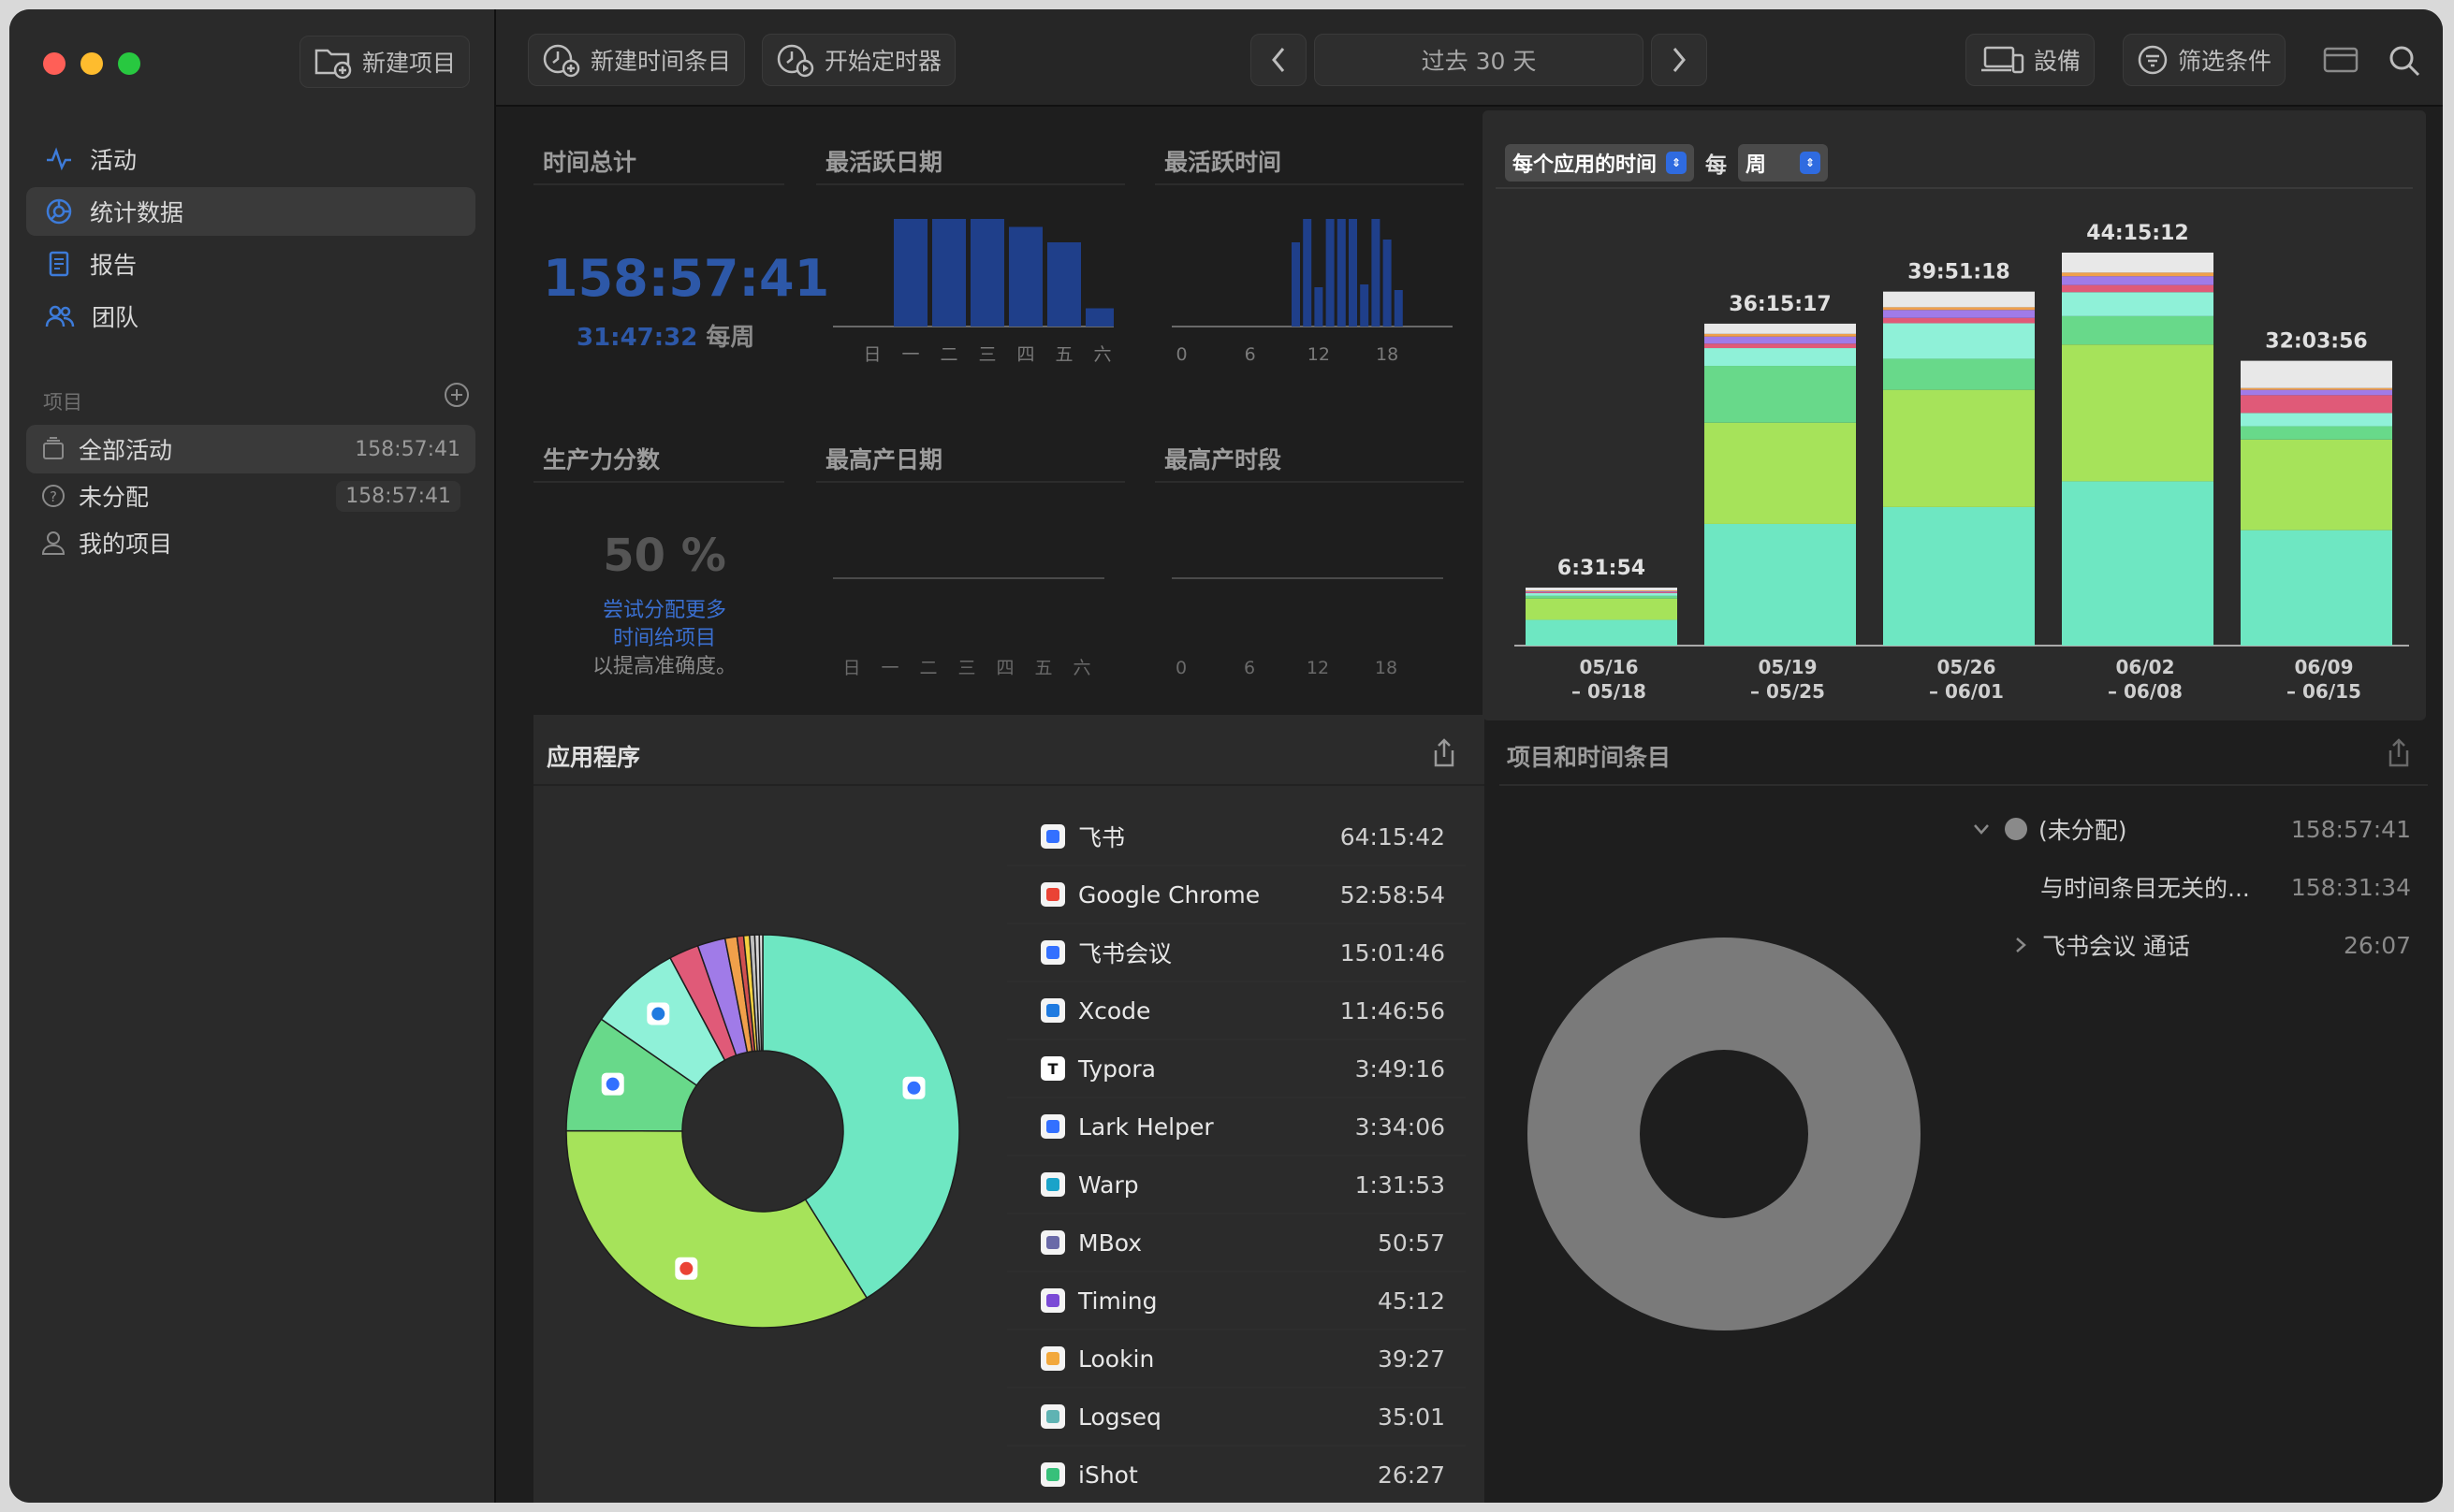 This screenshot has height=1512, width=2454. I want to click on start-timer-button: 开始定时器, so click(860, 60).